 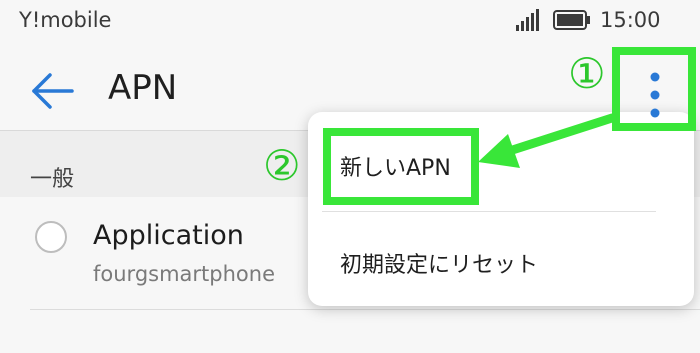 I want to click on status-bar: Y!mobile 15:00, so click(x=350, y=21).